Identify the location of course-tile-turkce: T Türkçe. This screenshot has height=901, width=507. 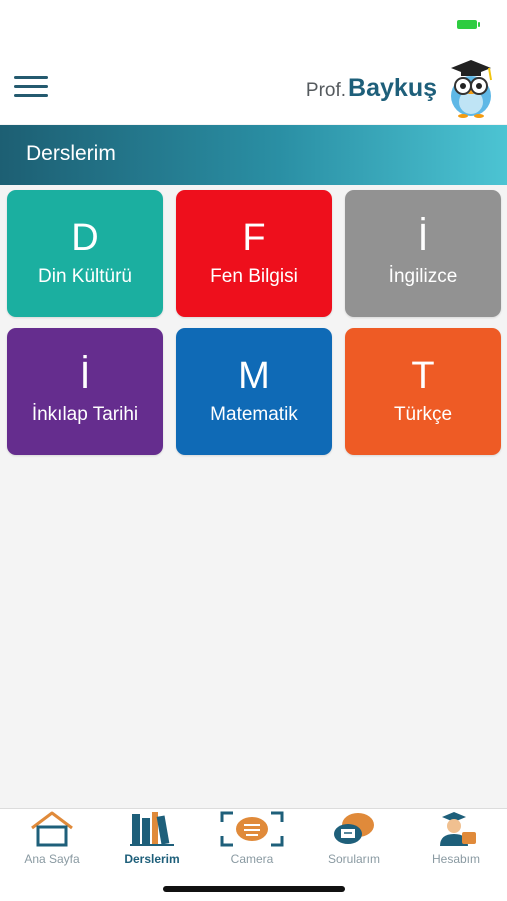
(423, 391).